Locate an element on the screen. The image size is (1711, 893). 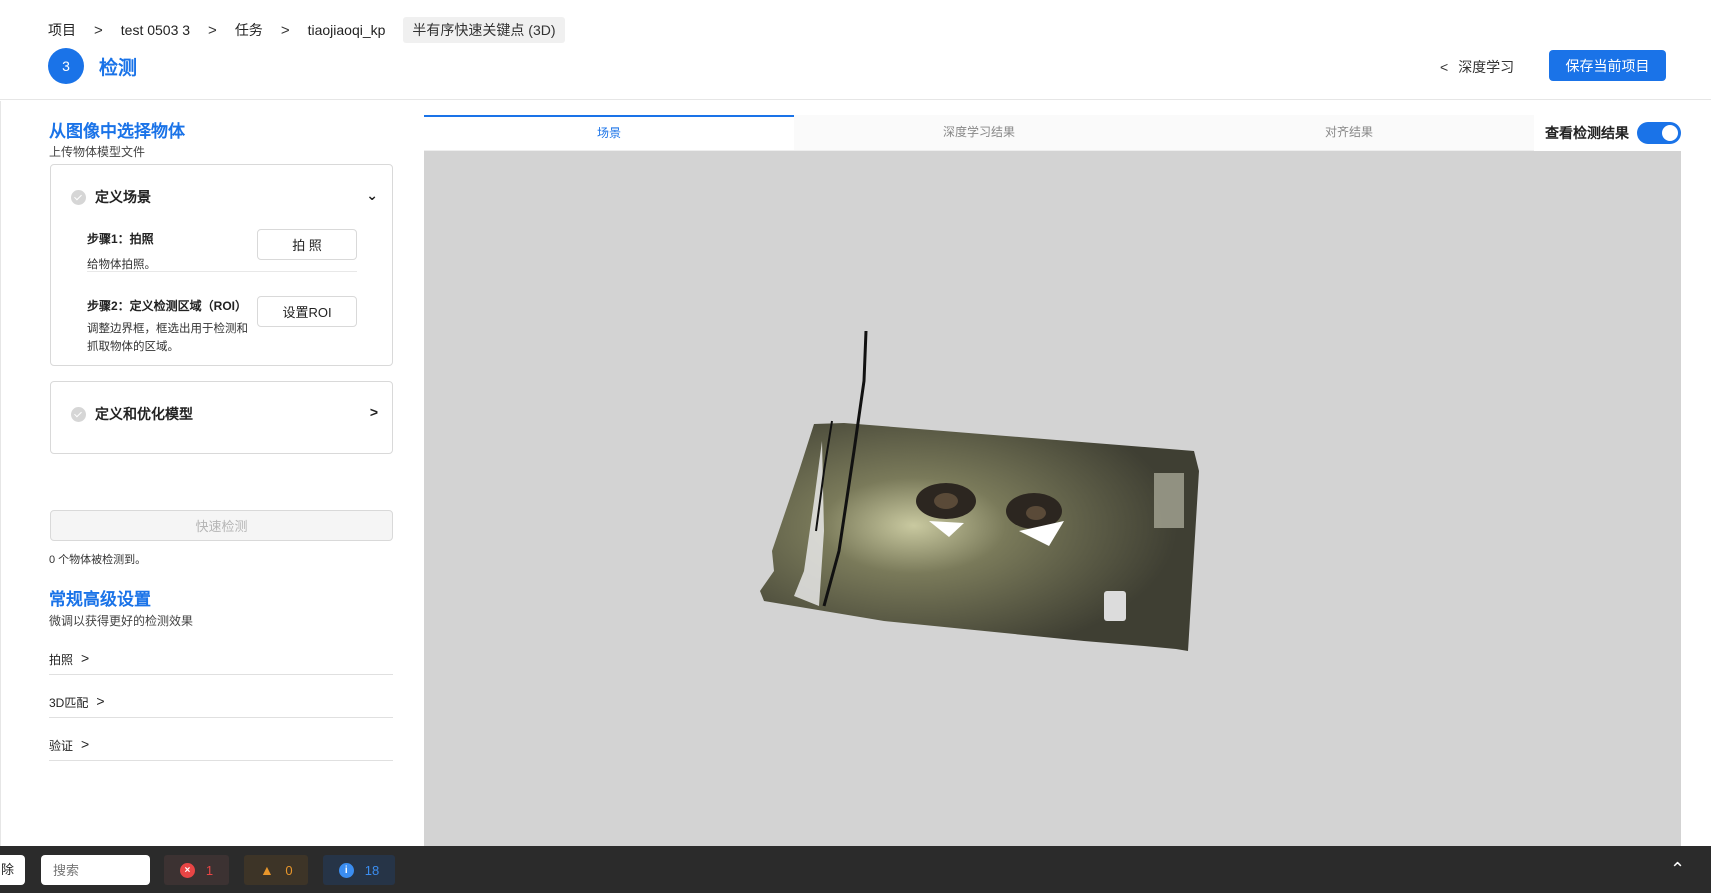
save-project-button: 保存当前项目 is located at coordinates (1607, 65).